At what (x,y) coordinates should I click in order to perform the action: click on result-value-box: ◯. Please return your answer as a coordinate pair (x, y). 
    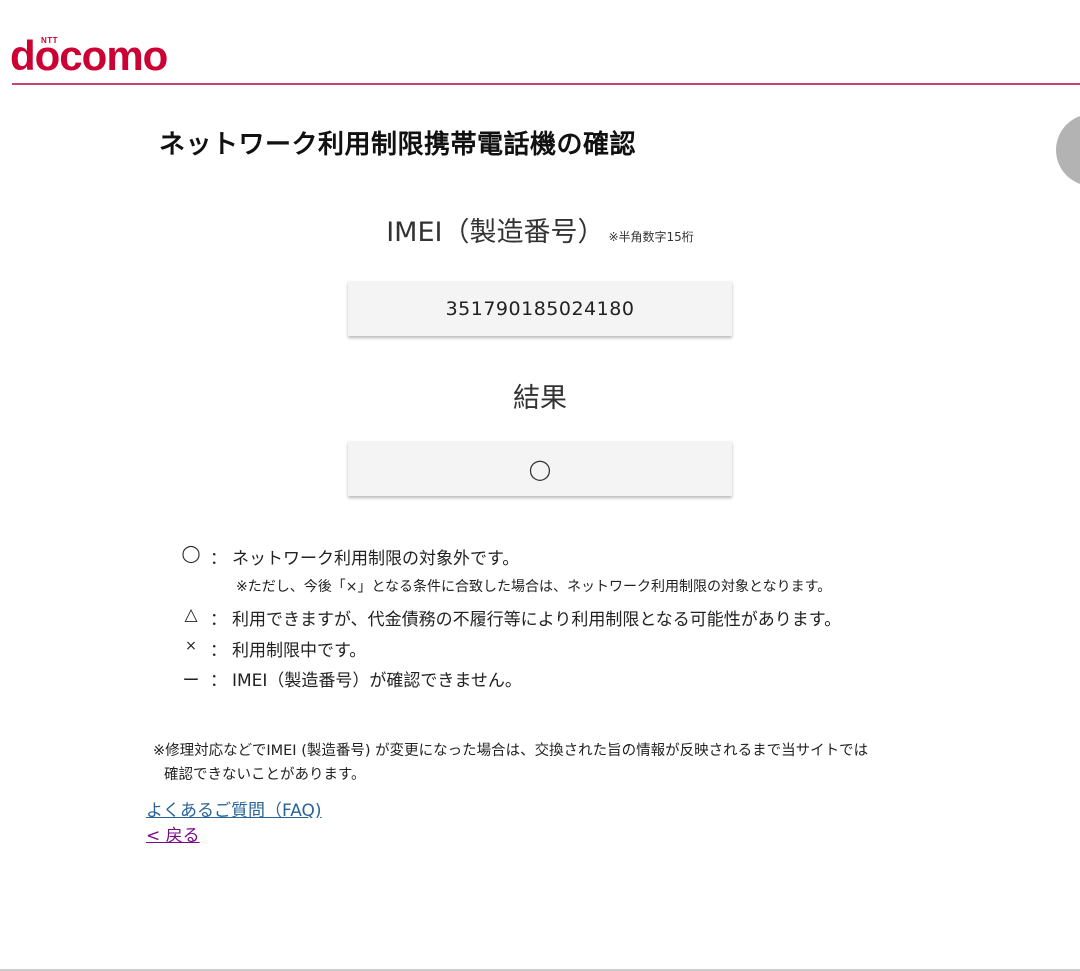
    Looking at the image, I should click on (540, 468).